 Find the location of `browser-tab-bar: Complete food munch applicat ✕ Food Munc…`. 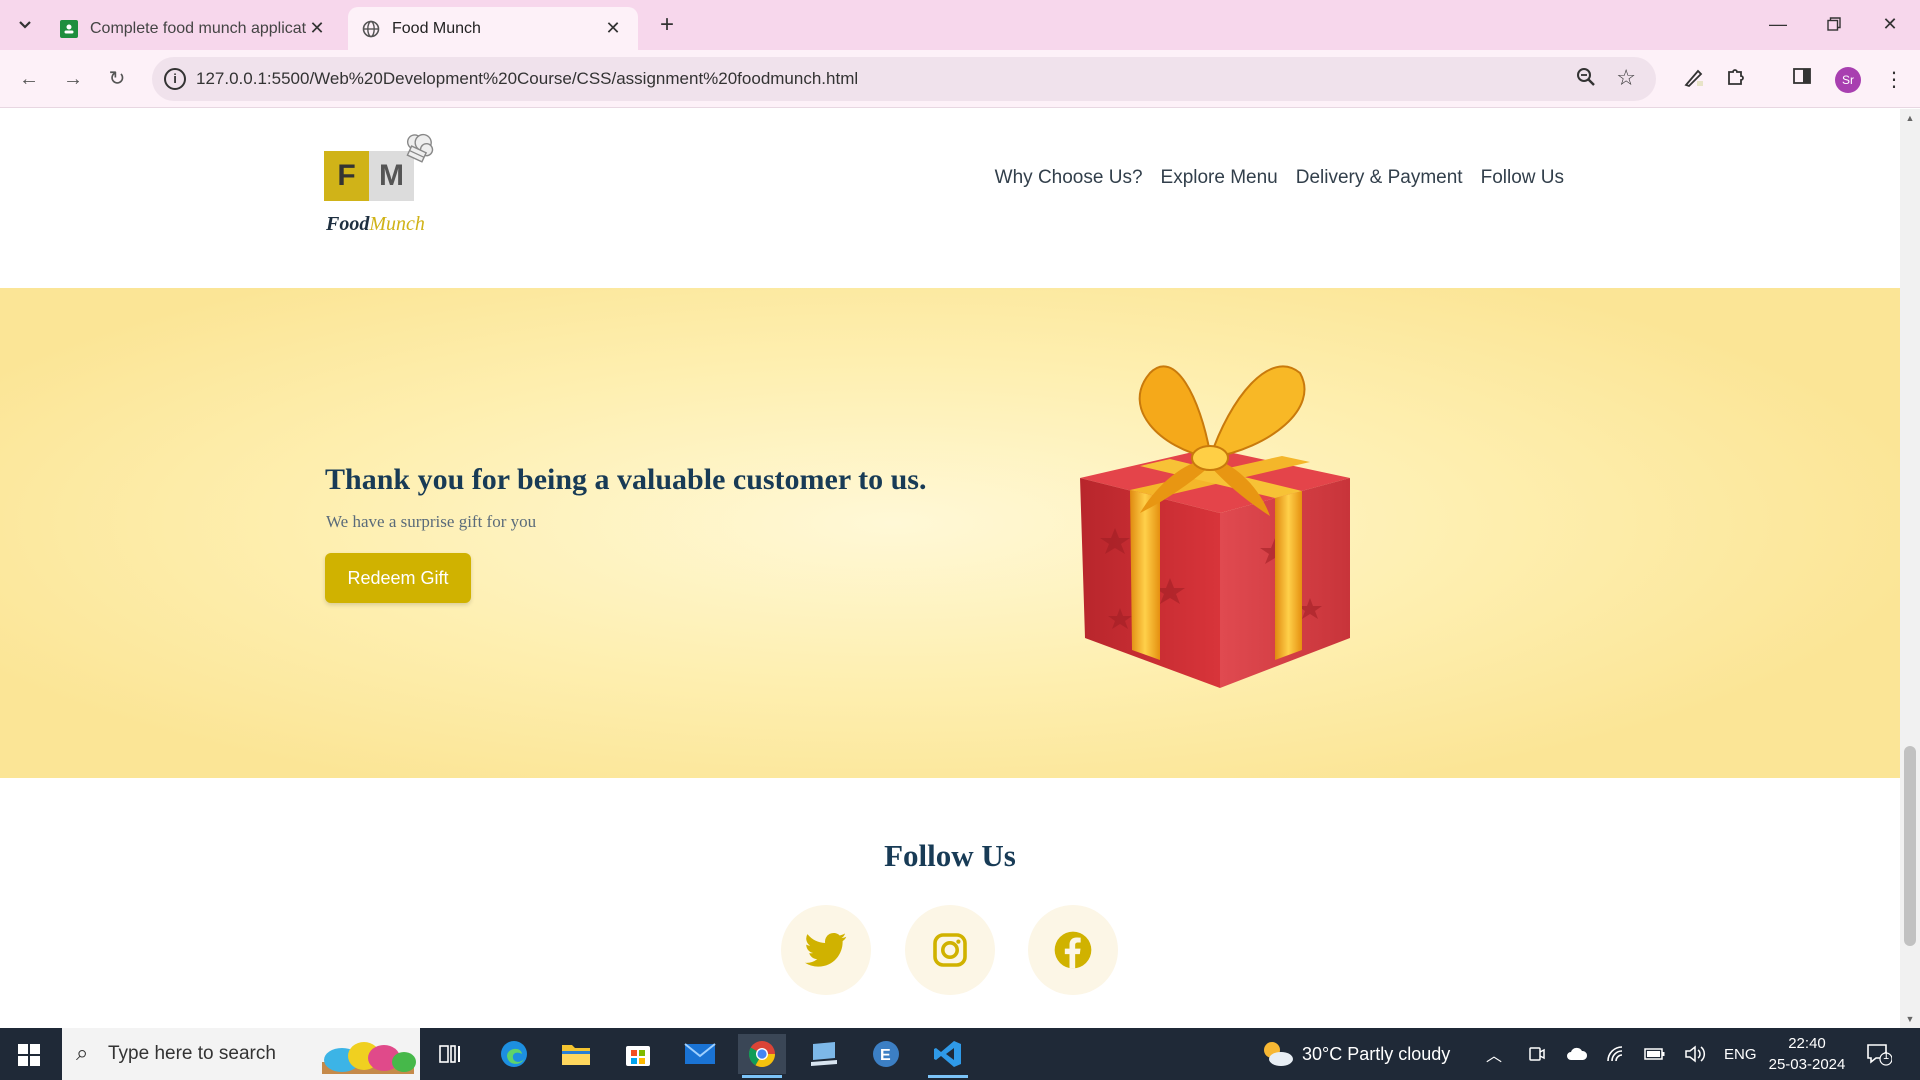

browser-tab-bar: Complete food munch applicat ✕ Food Munc… is located at coordinates (960, 25).